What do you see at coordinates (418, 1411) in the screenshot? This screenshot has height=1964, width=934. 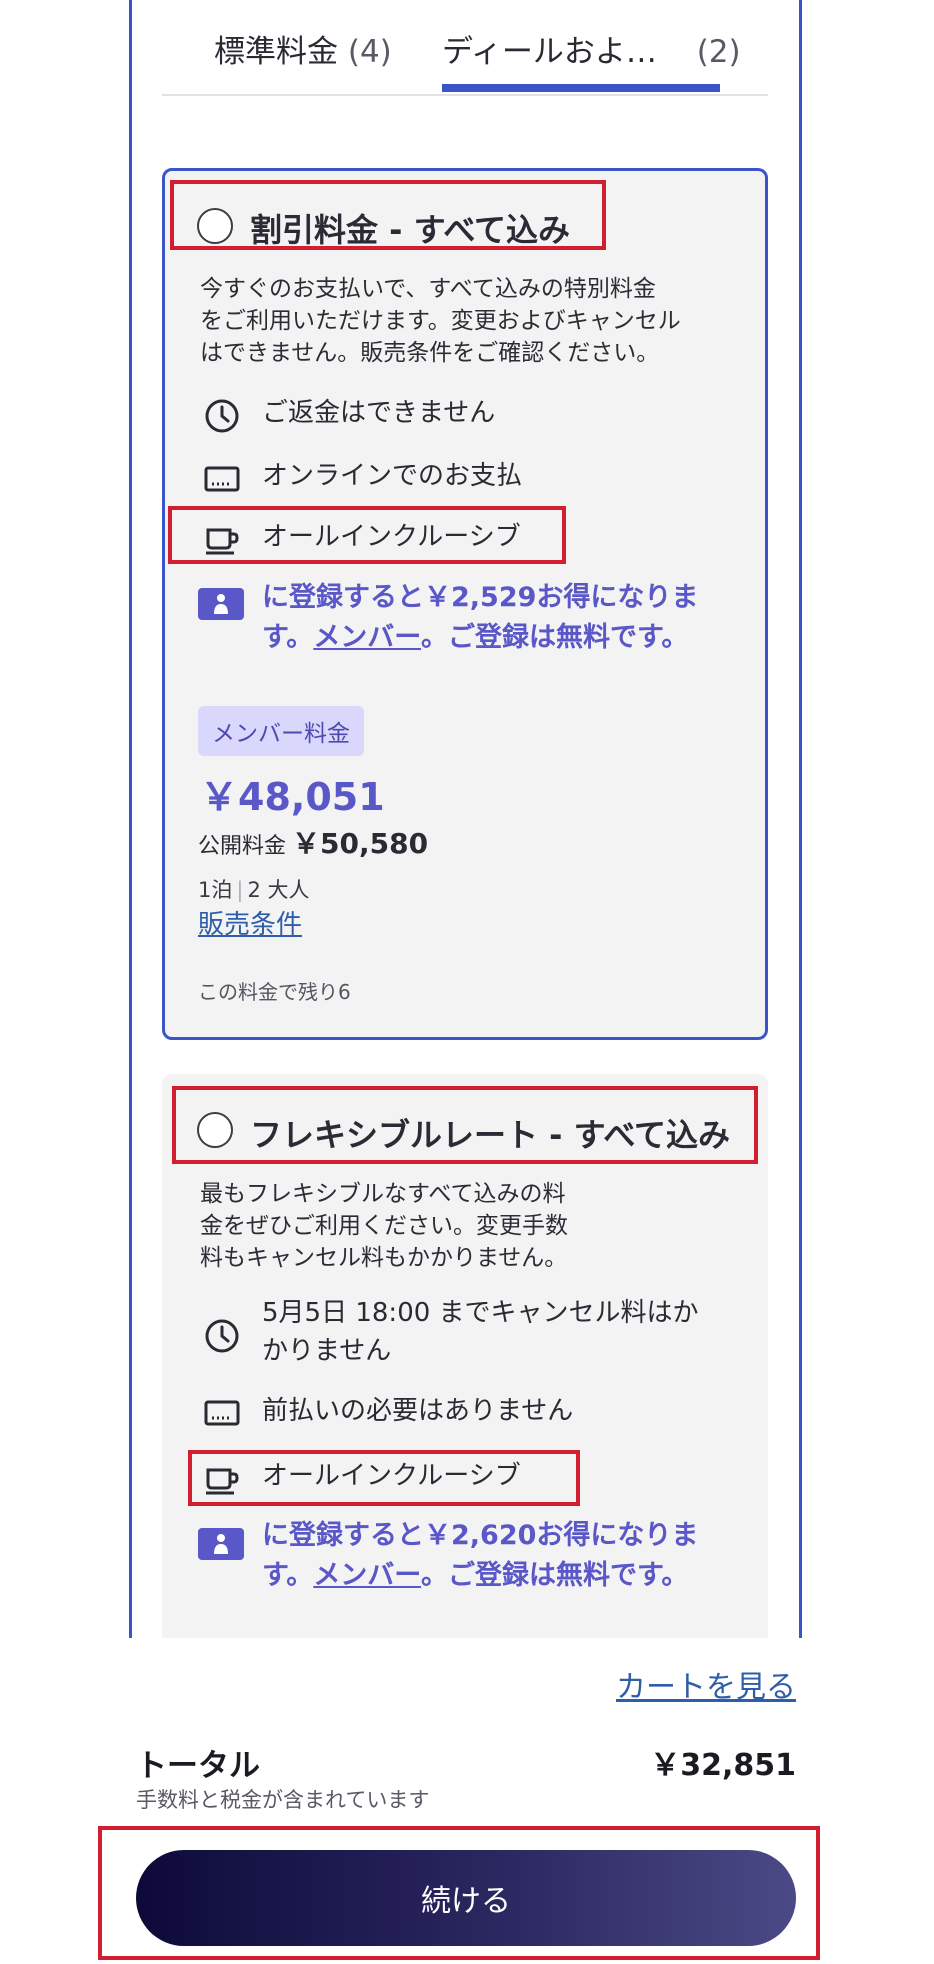 I see `feature-prepayment: 前払いの必要はありません` at bounding box center [418, 1411].